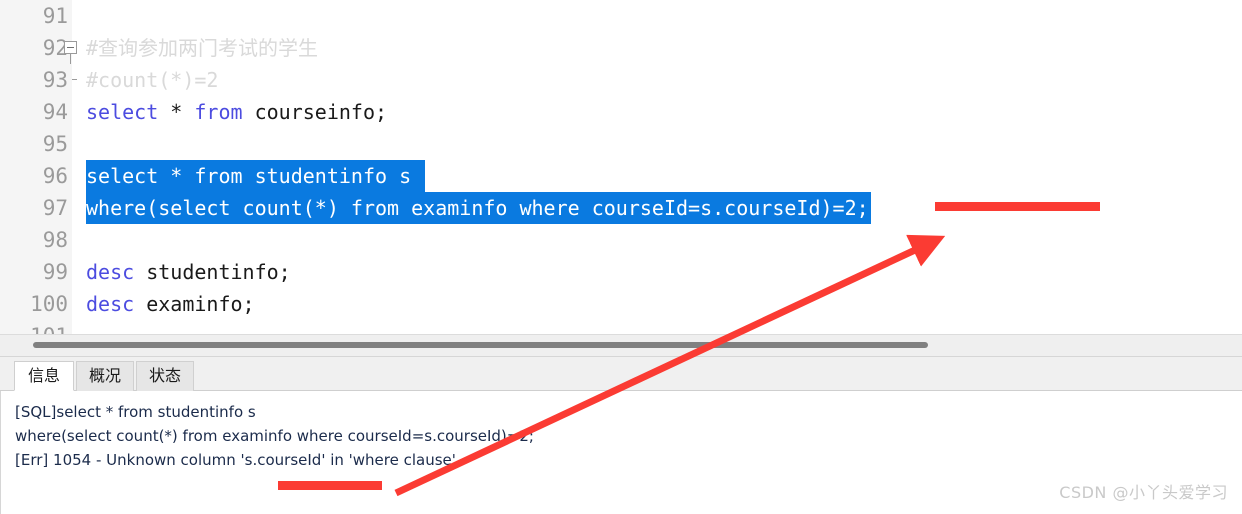  I want to click on code-text: #count(*)=2, so click(152, 80).